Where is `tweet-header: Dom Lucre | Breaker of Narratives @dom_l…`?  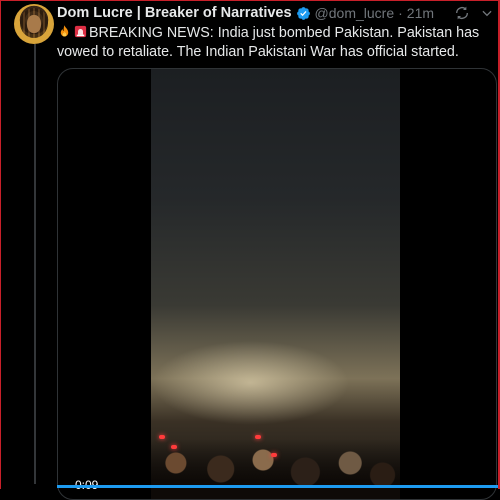 tweet-header: Dom Lucre | Breaker of Narratives @dom_l… is located at coordinates (245, 13).